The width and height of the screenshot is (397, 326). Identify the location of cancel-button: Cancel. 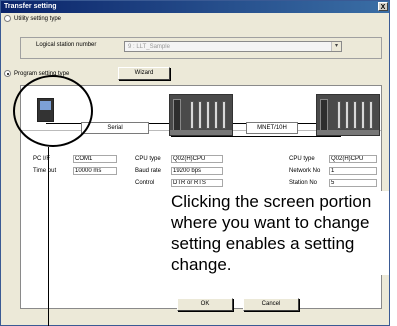
(271, 304).